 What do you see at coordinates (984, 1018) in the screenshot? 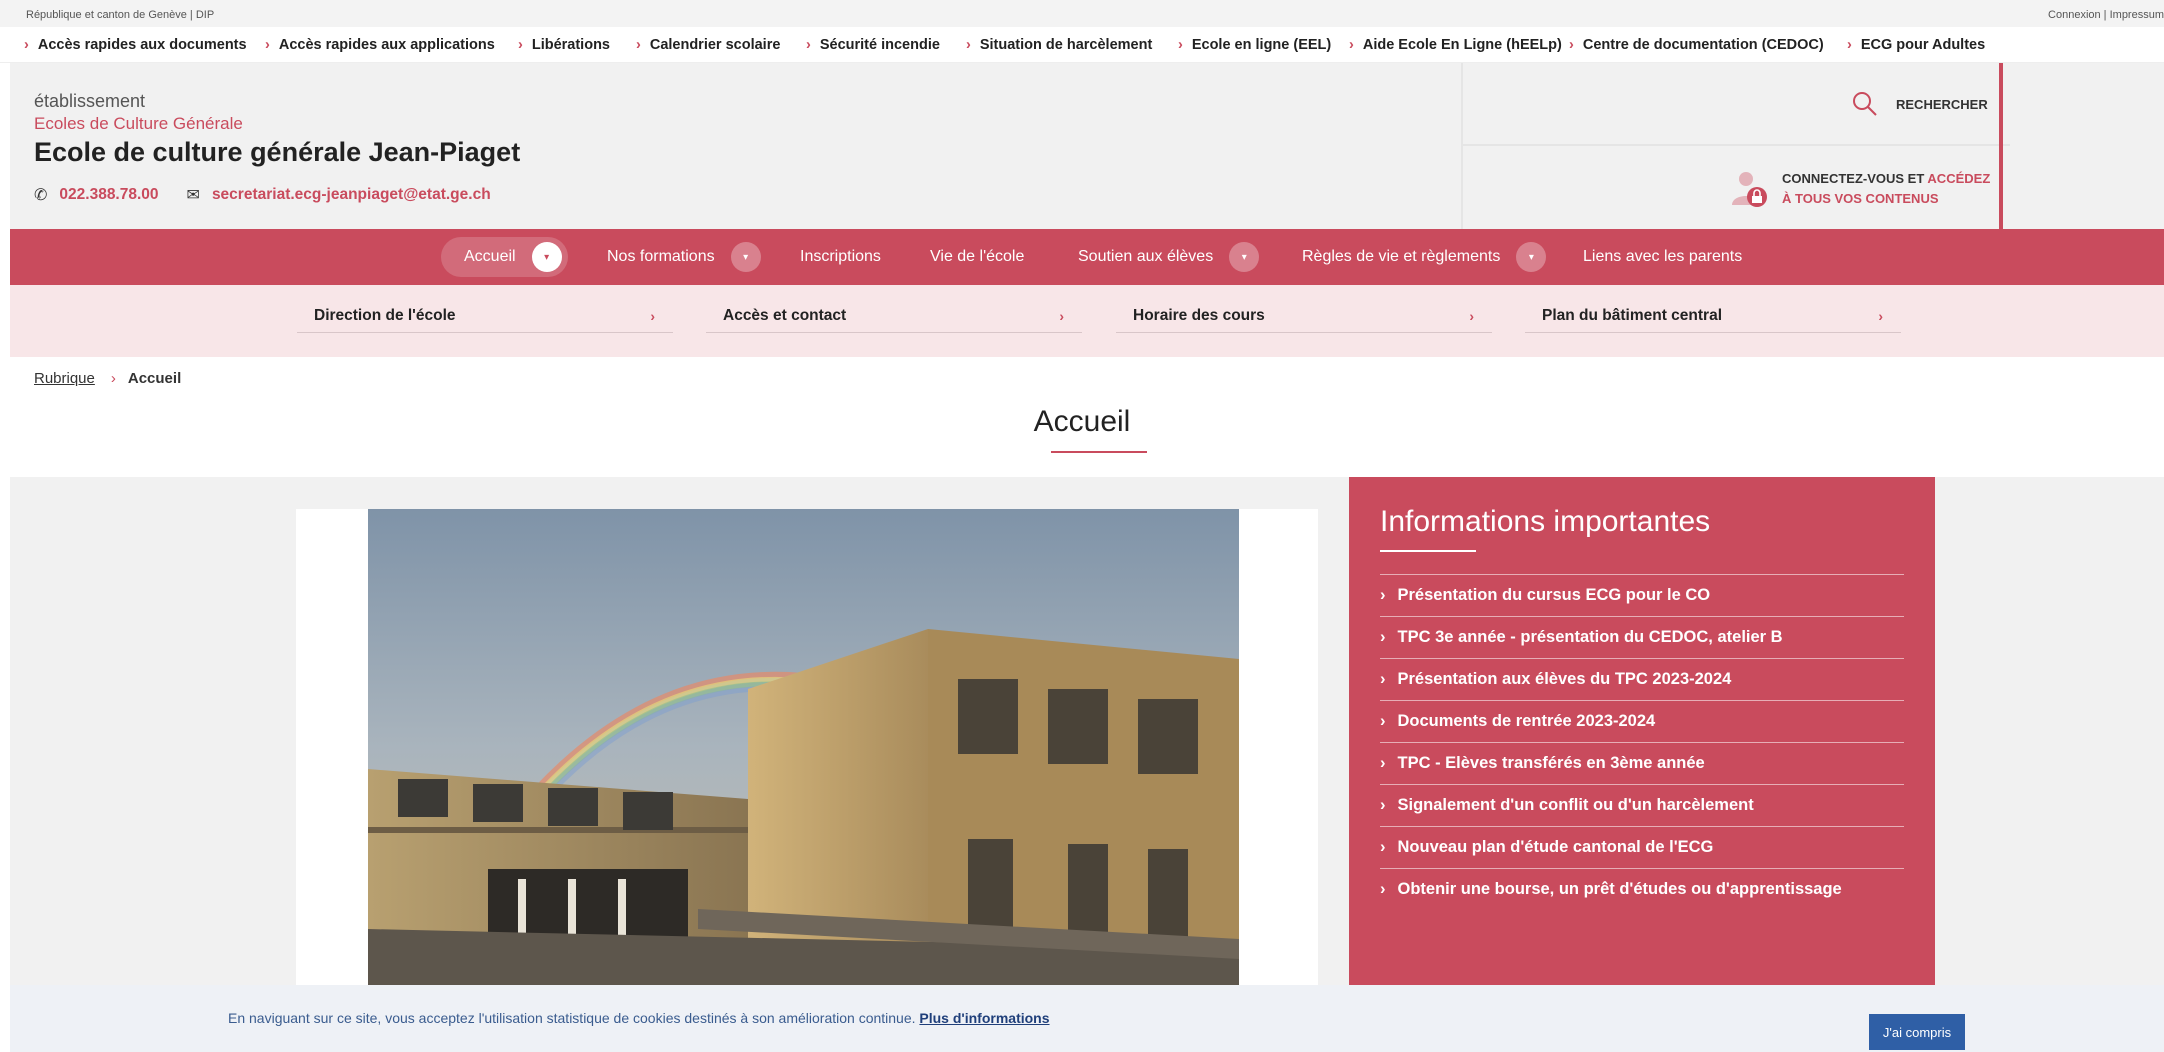
I see `cookie-more-info-link: Plus d'informations` at bounding box center [984, 1018].